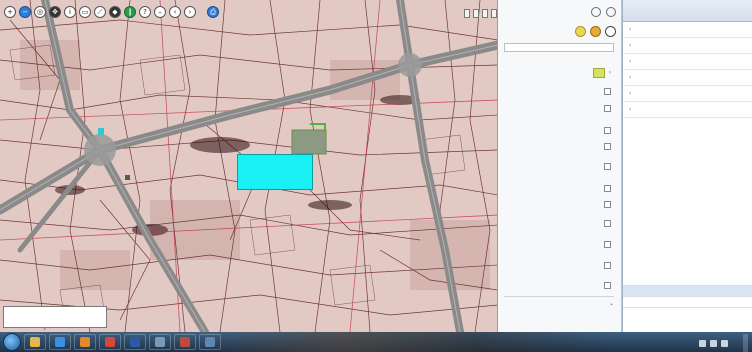 This screenshot has width=752, height=352. I want to click on layers-icon, so click(595, 31).